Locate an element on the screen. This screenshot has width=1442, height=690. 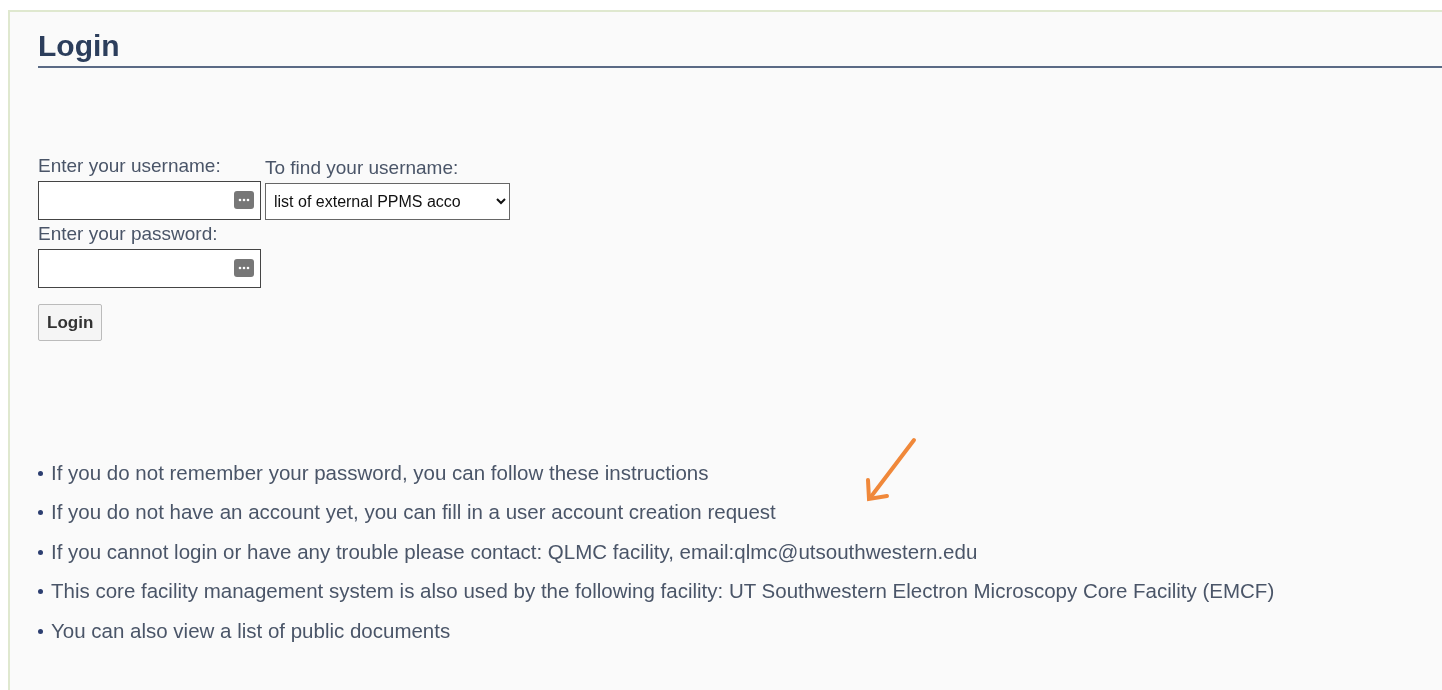
info-text: You can also view a list of public documents is located at coordinates (251, 630).